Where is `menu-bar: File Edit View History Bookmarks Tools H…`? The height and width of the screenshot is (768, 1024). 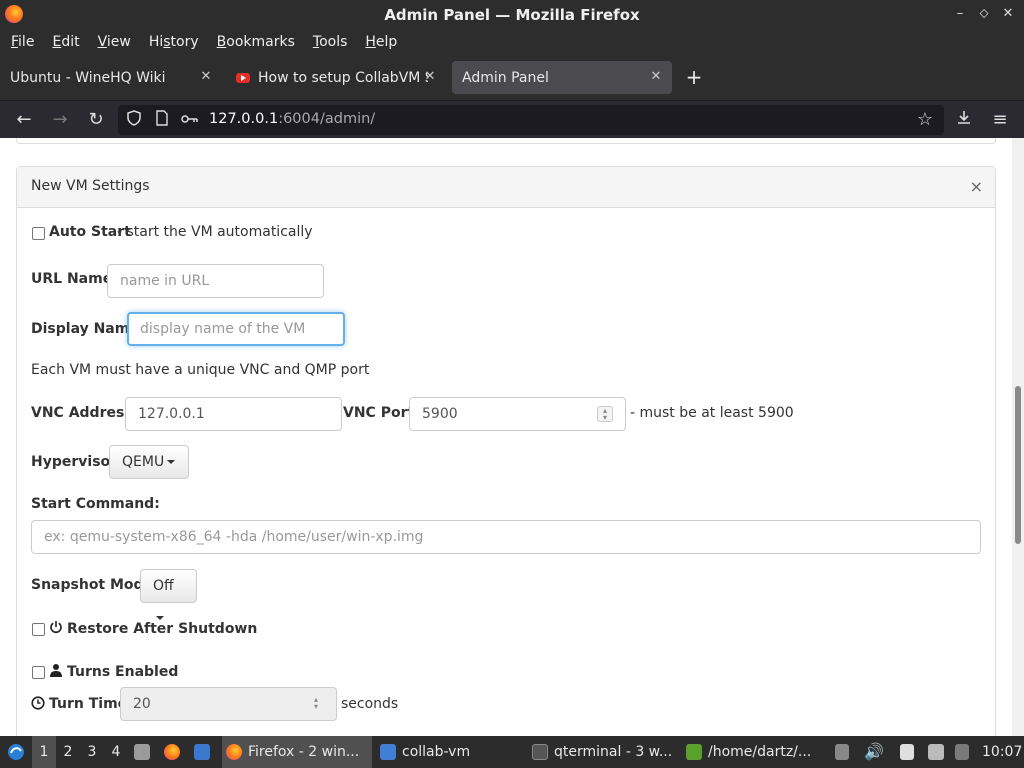
menu-bar: File Edit View History Bookmarks Tools H… is located at coordinates (512, 42).